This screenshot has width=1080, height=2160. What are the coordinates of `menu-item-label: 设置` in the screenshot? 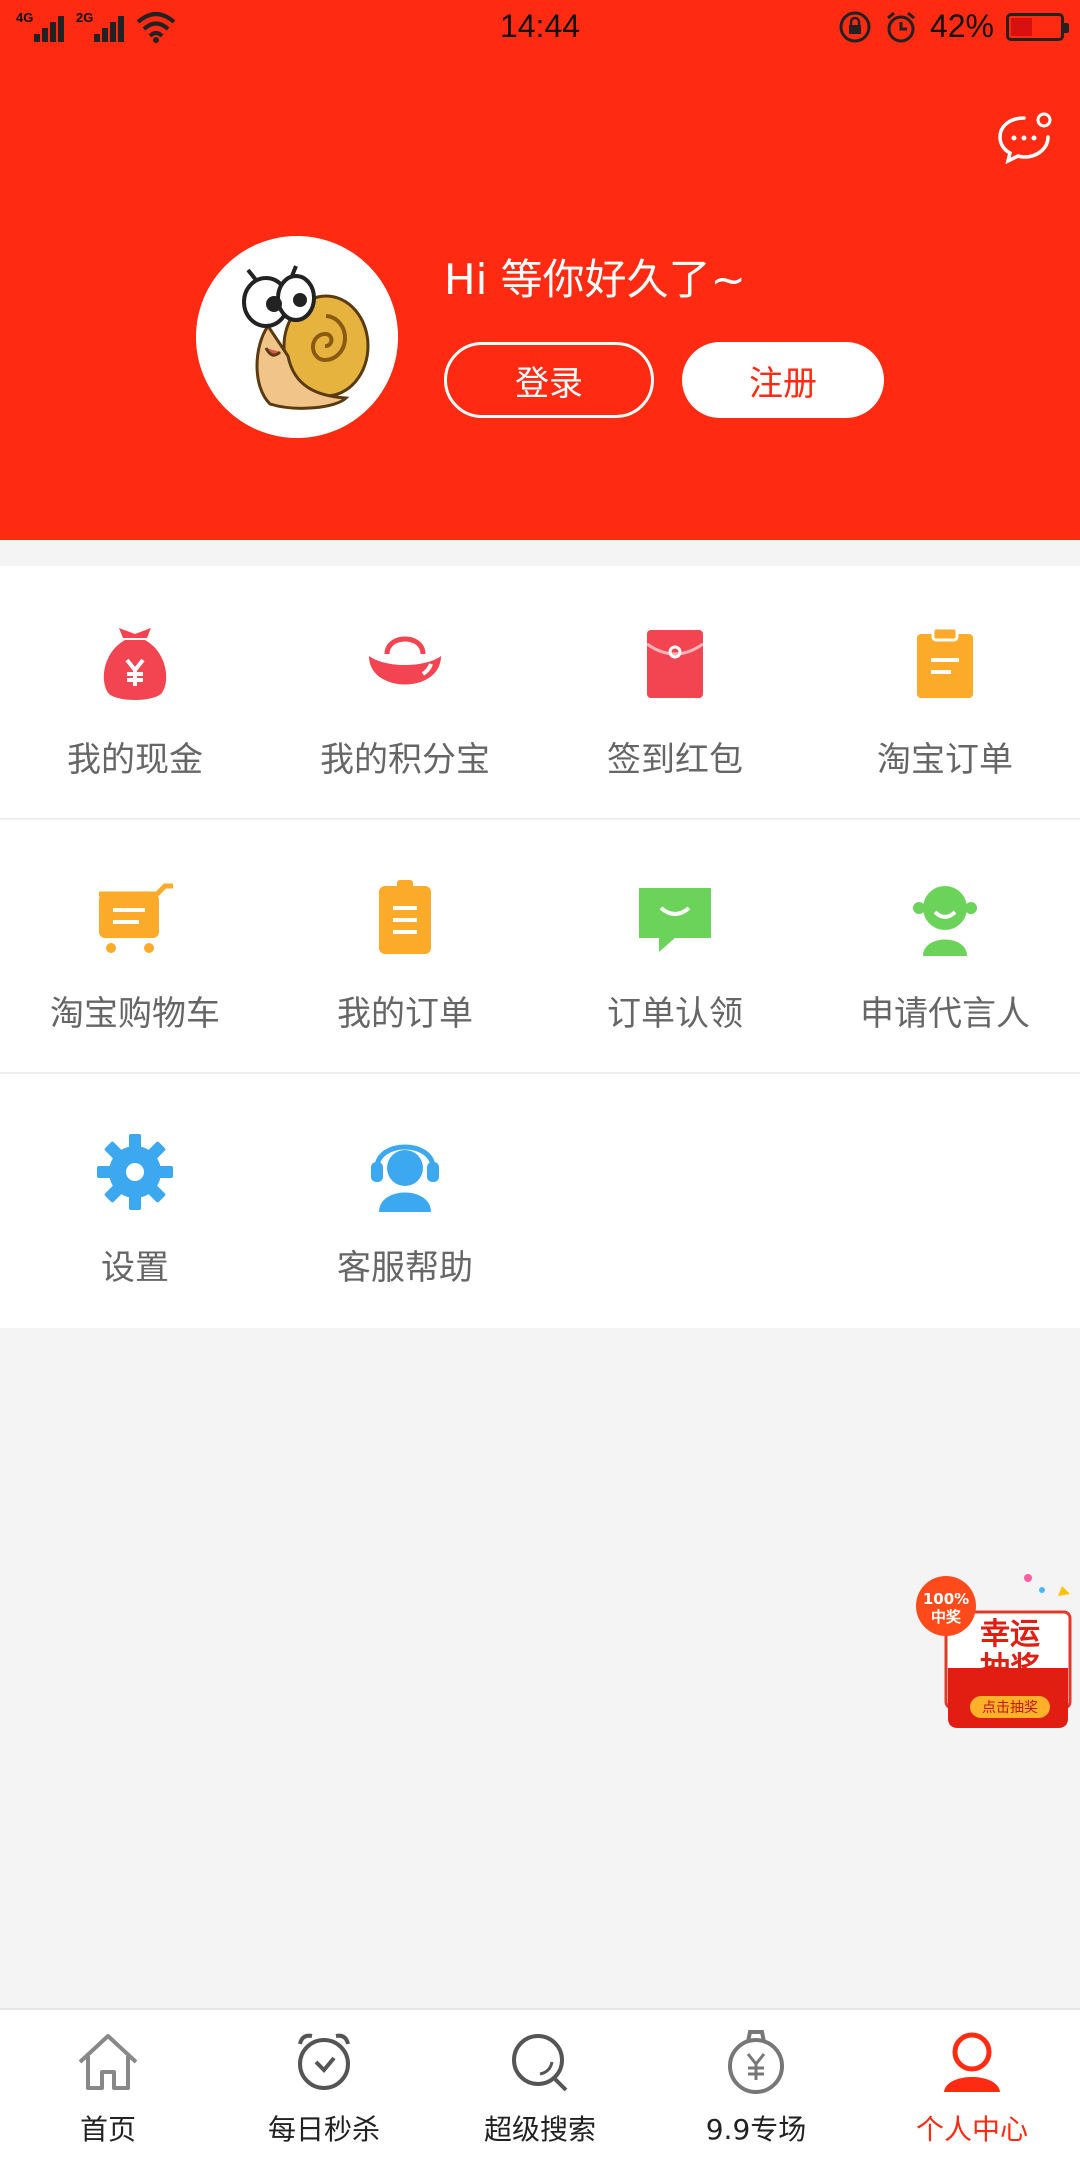 It's located at (135, 1268).